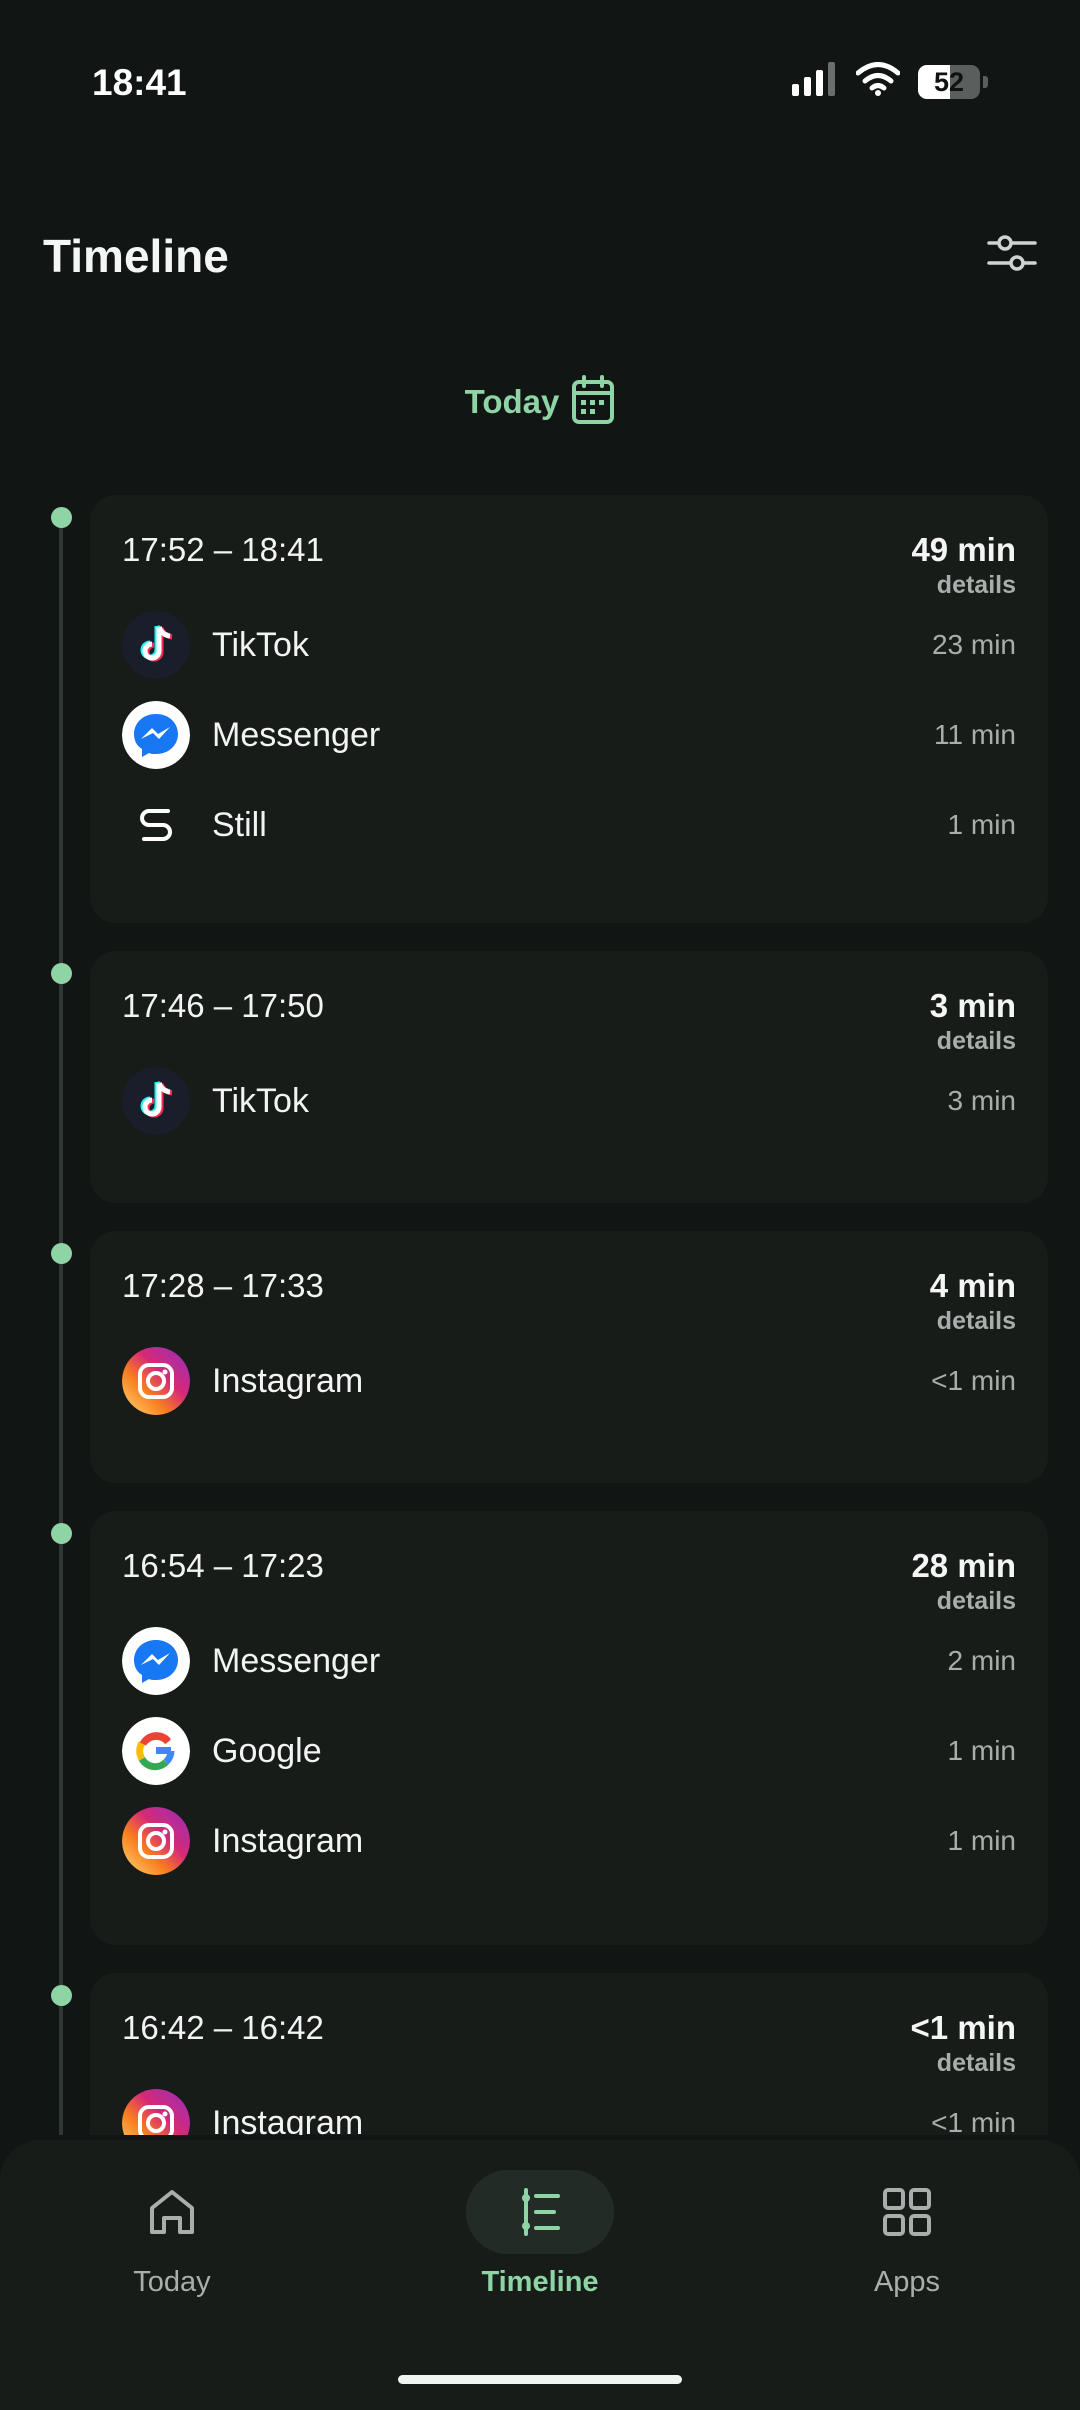 This screenshot has width=1080, height=2410. I want to click on still-icon, so click(156, 825).